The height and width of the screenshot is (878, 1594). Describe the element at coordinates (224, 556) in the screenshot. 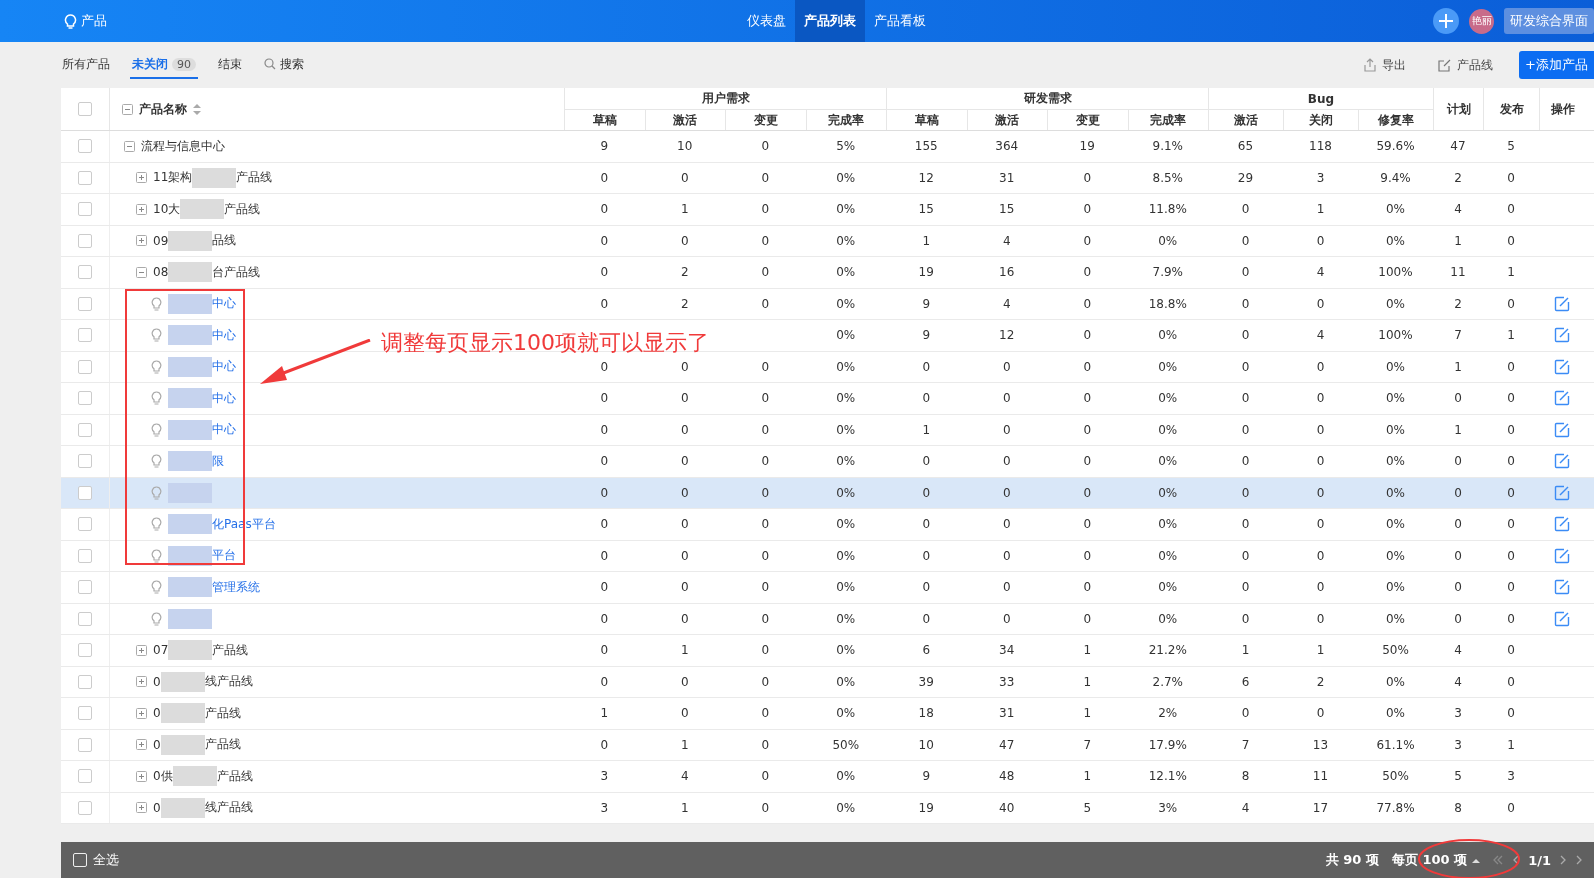

I see `product-link: 平台` at that location.